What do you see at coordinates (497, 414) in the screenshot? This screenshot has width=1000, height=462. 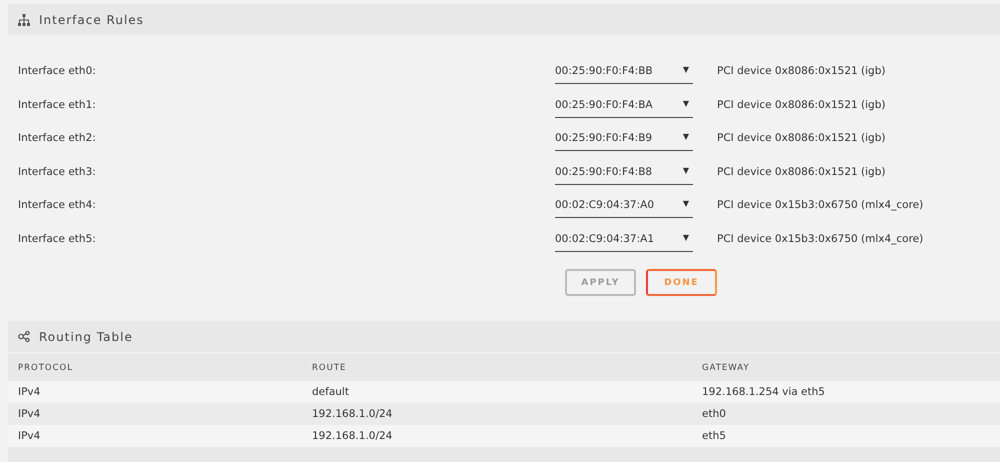 I see `table-cell: 192.168.1.0/24` at bounding box center [497, 414].